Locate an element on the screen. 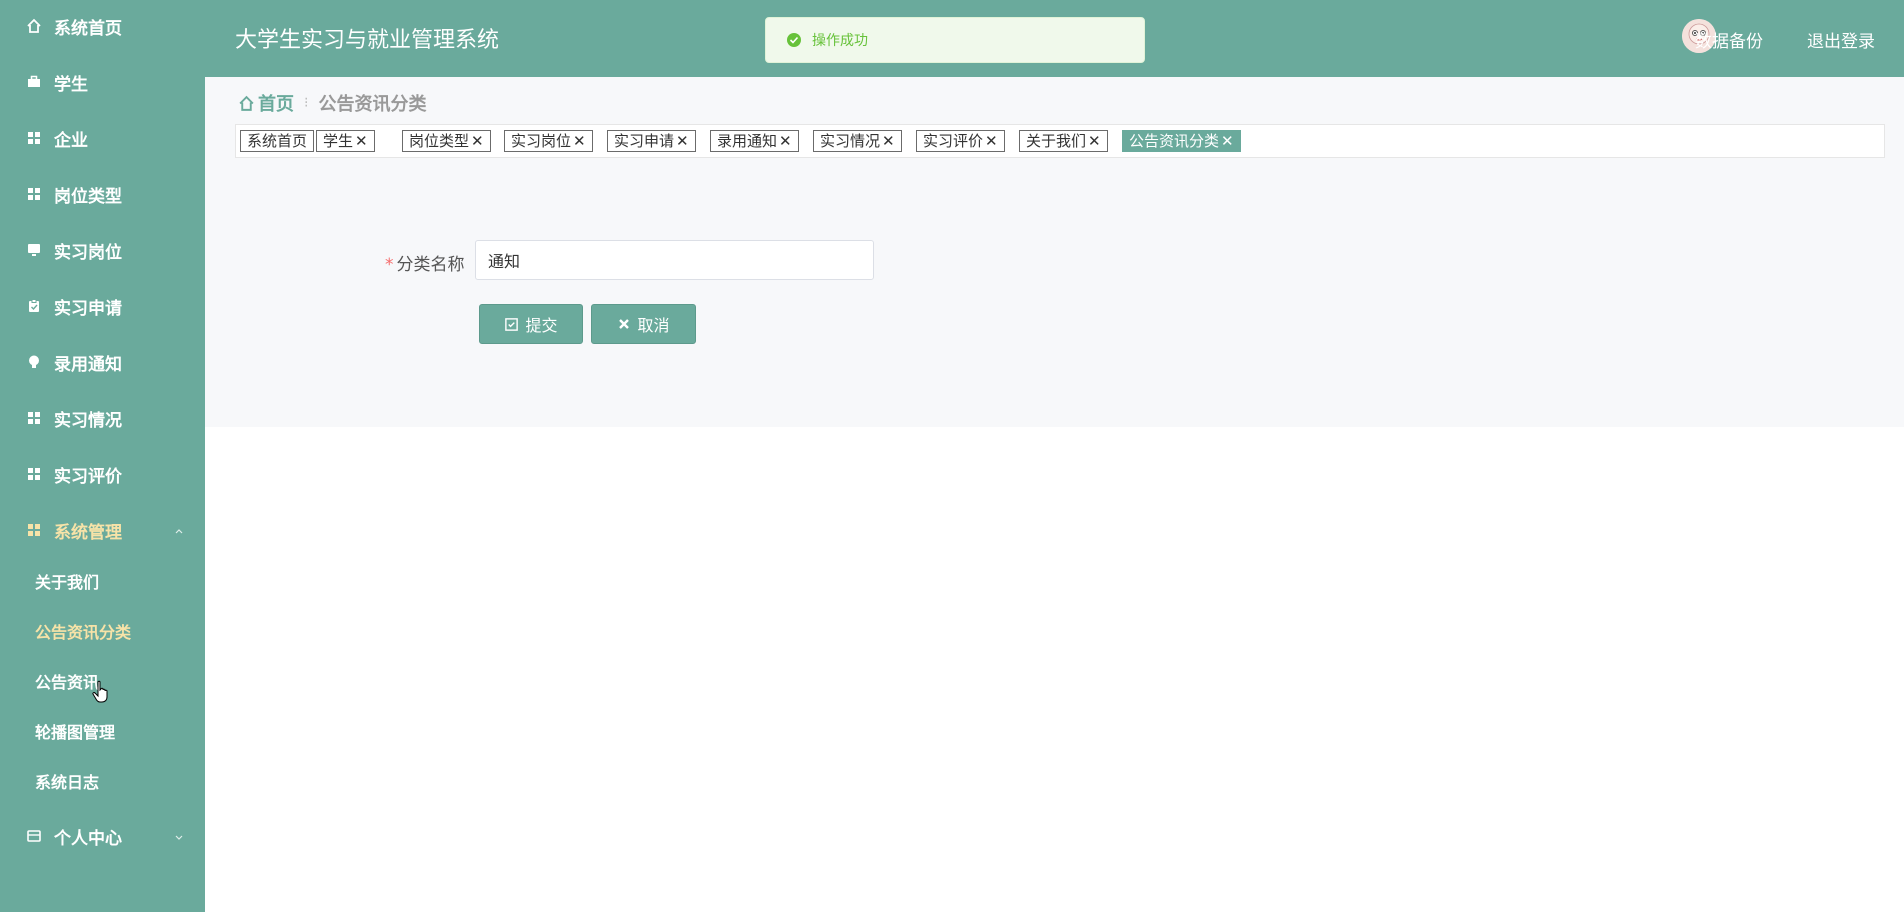 The image size is (1904, 912). sidebar-item-label: 录用通知 is located at coordinates (88, 364).